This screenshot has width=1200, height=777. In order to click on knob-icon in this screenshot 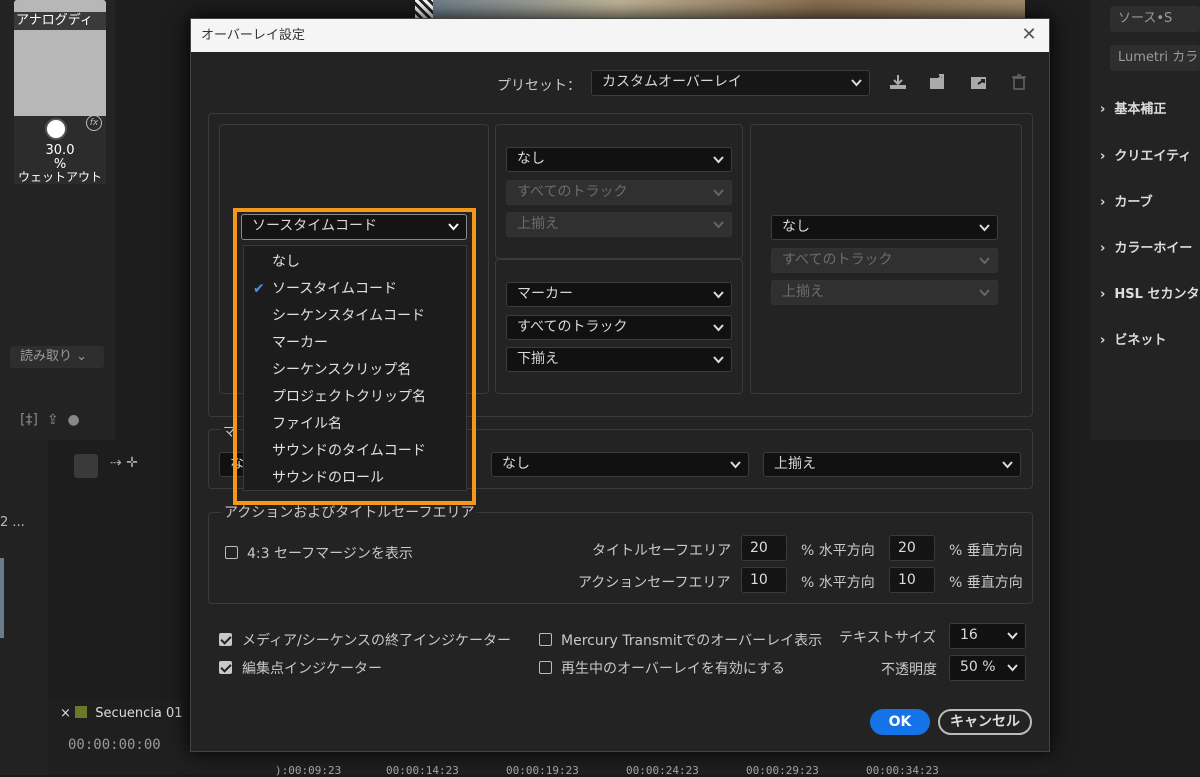, I will do `click(56, 129)`.